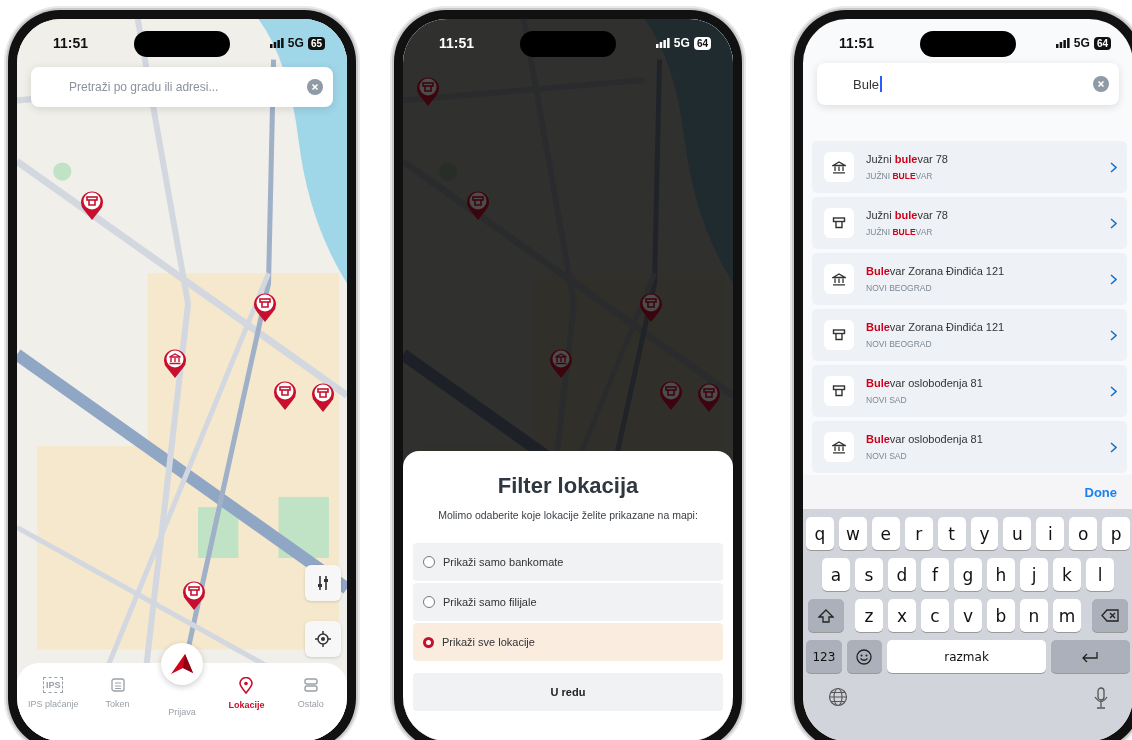 This screenshot has width=1132, height=740. Describe the element at coordinates (1067, 615) in the screenshot. I see `letter-key: m` at that location.